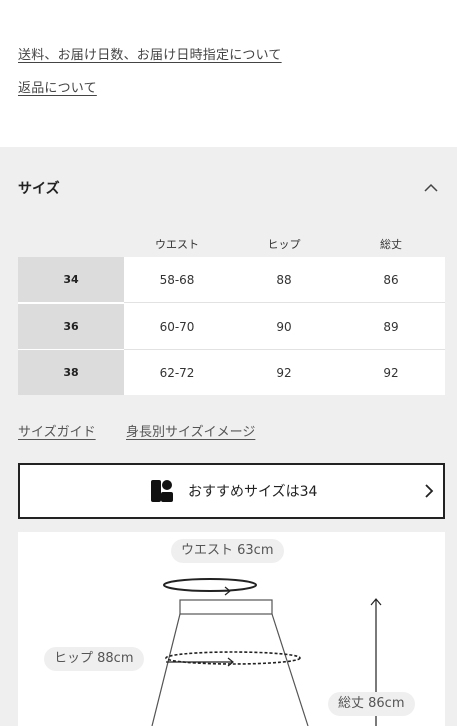  I want to click on table-row: 38 62-72 92 92, so click(231, 372).